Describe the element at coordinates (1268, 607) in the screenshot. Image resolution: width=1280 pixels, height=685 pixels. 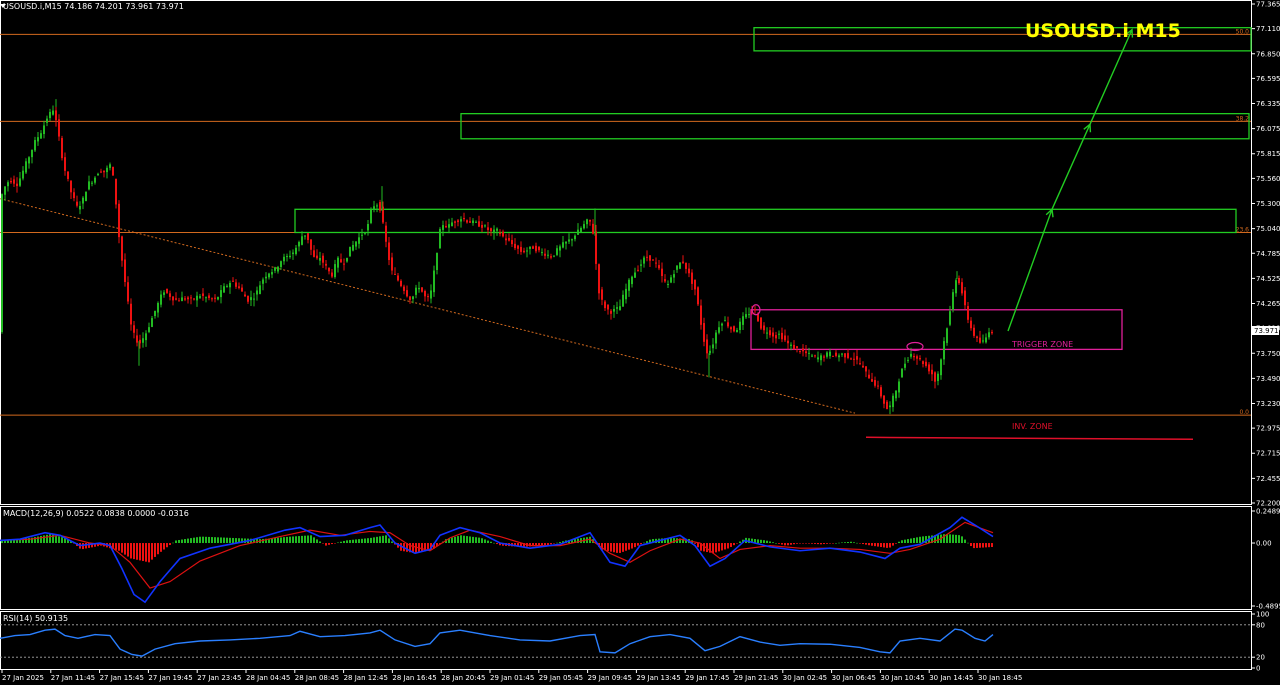
I see `macd-tick-label: -0.4895` at that location.